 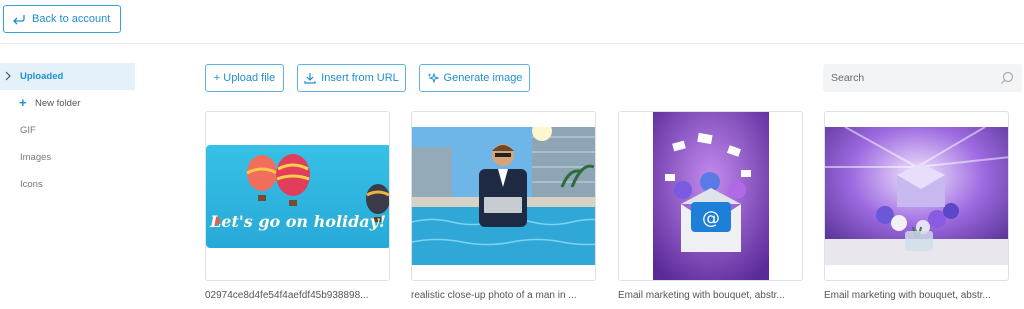 I want to click on sidebar-item-label: Icons, so click(x=31, y=184).